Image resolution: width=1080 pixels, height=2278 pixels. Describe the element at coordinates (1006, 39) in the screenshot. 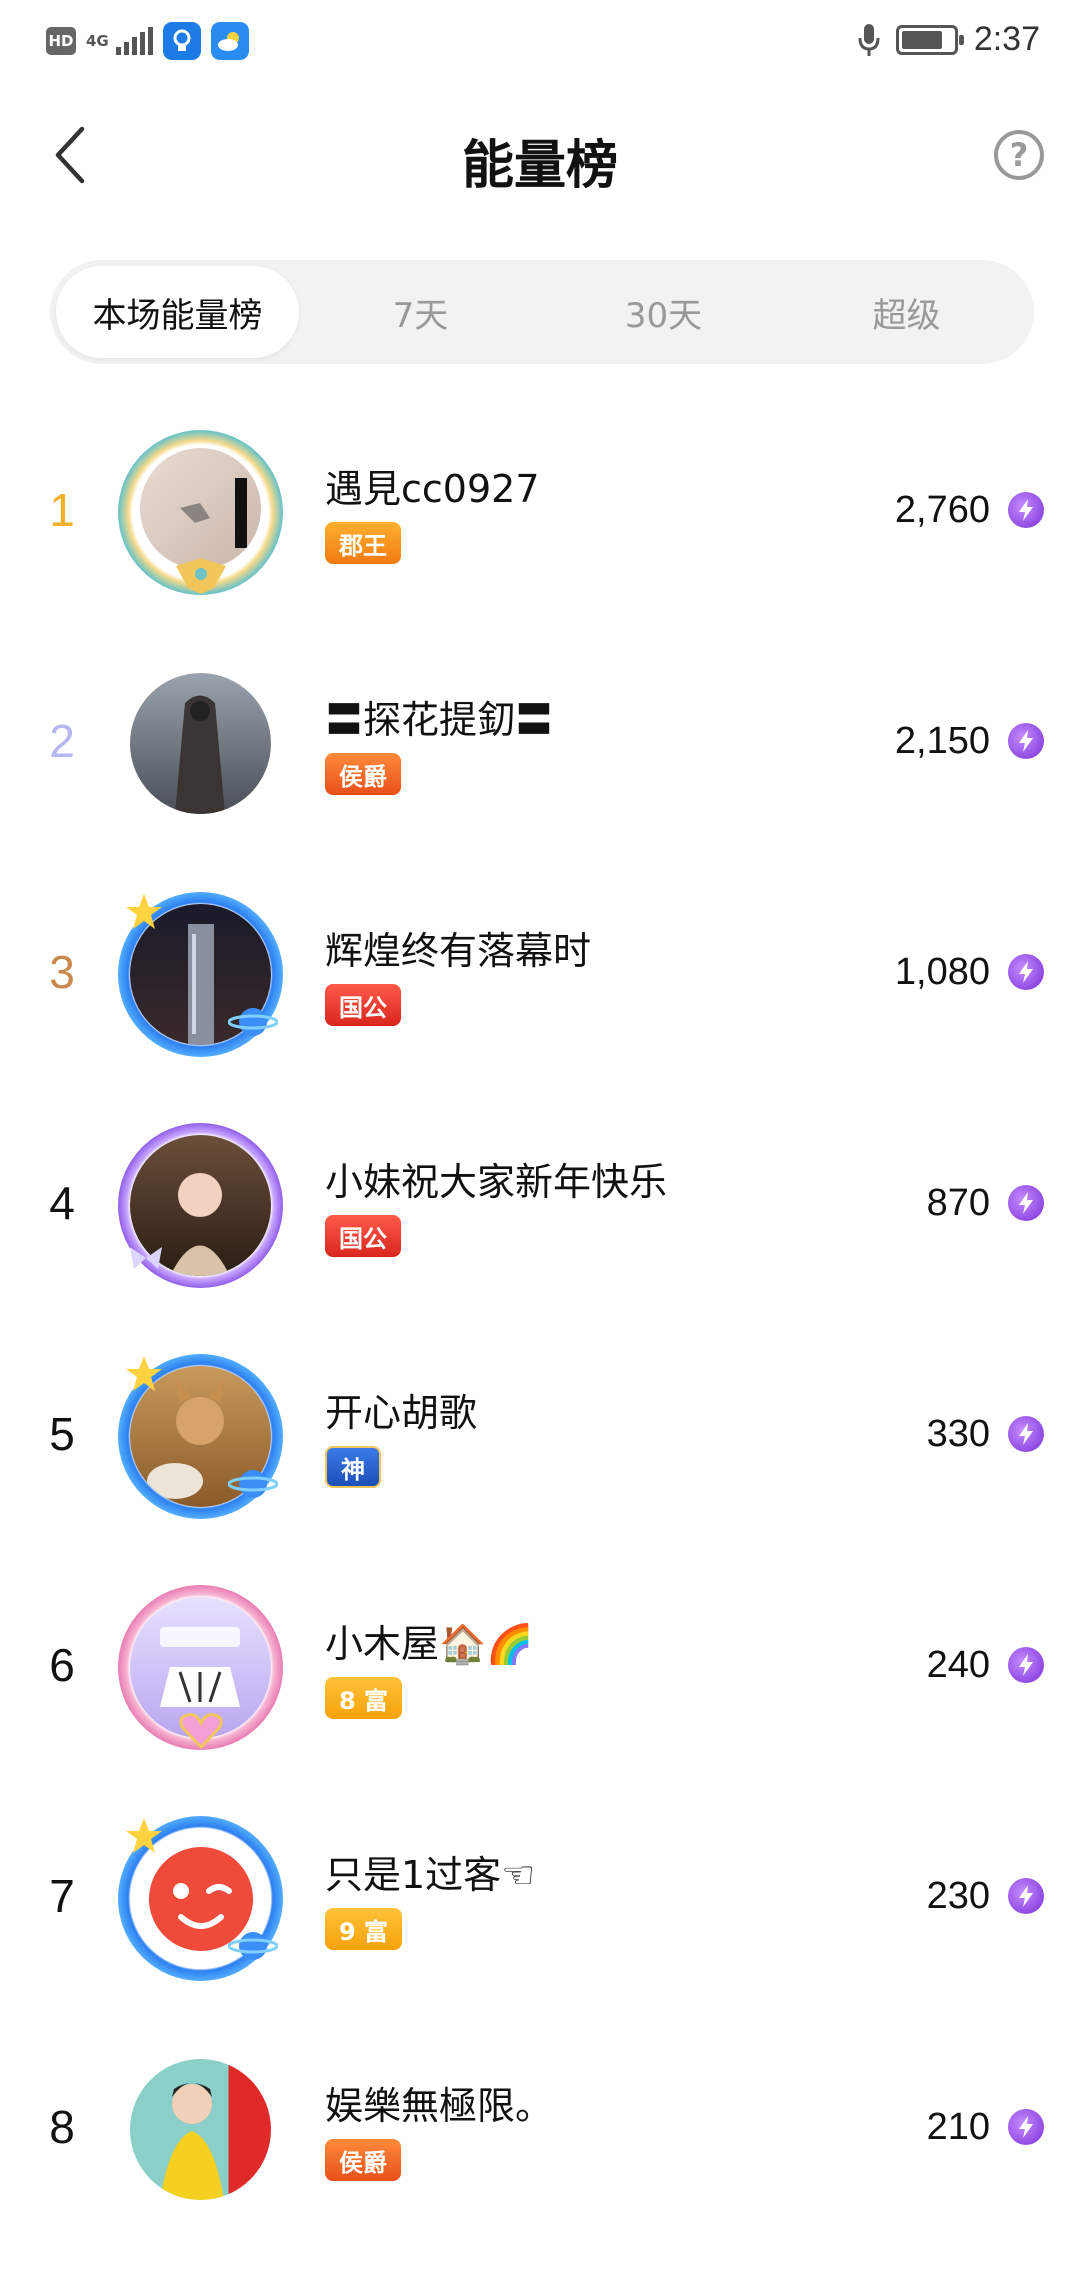

I see `clock: 2:37` at that location.